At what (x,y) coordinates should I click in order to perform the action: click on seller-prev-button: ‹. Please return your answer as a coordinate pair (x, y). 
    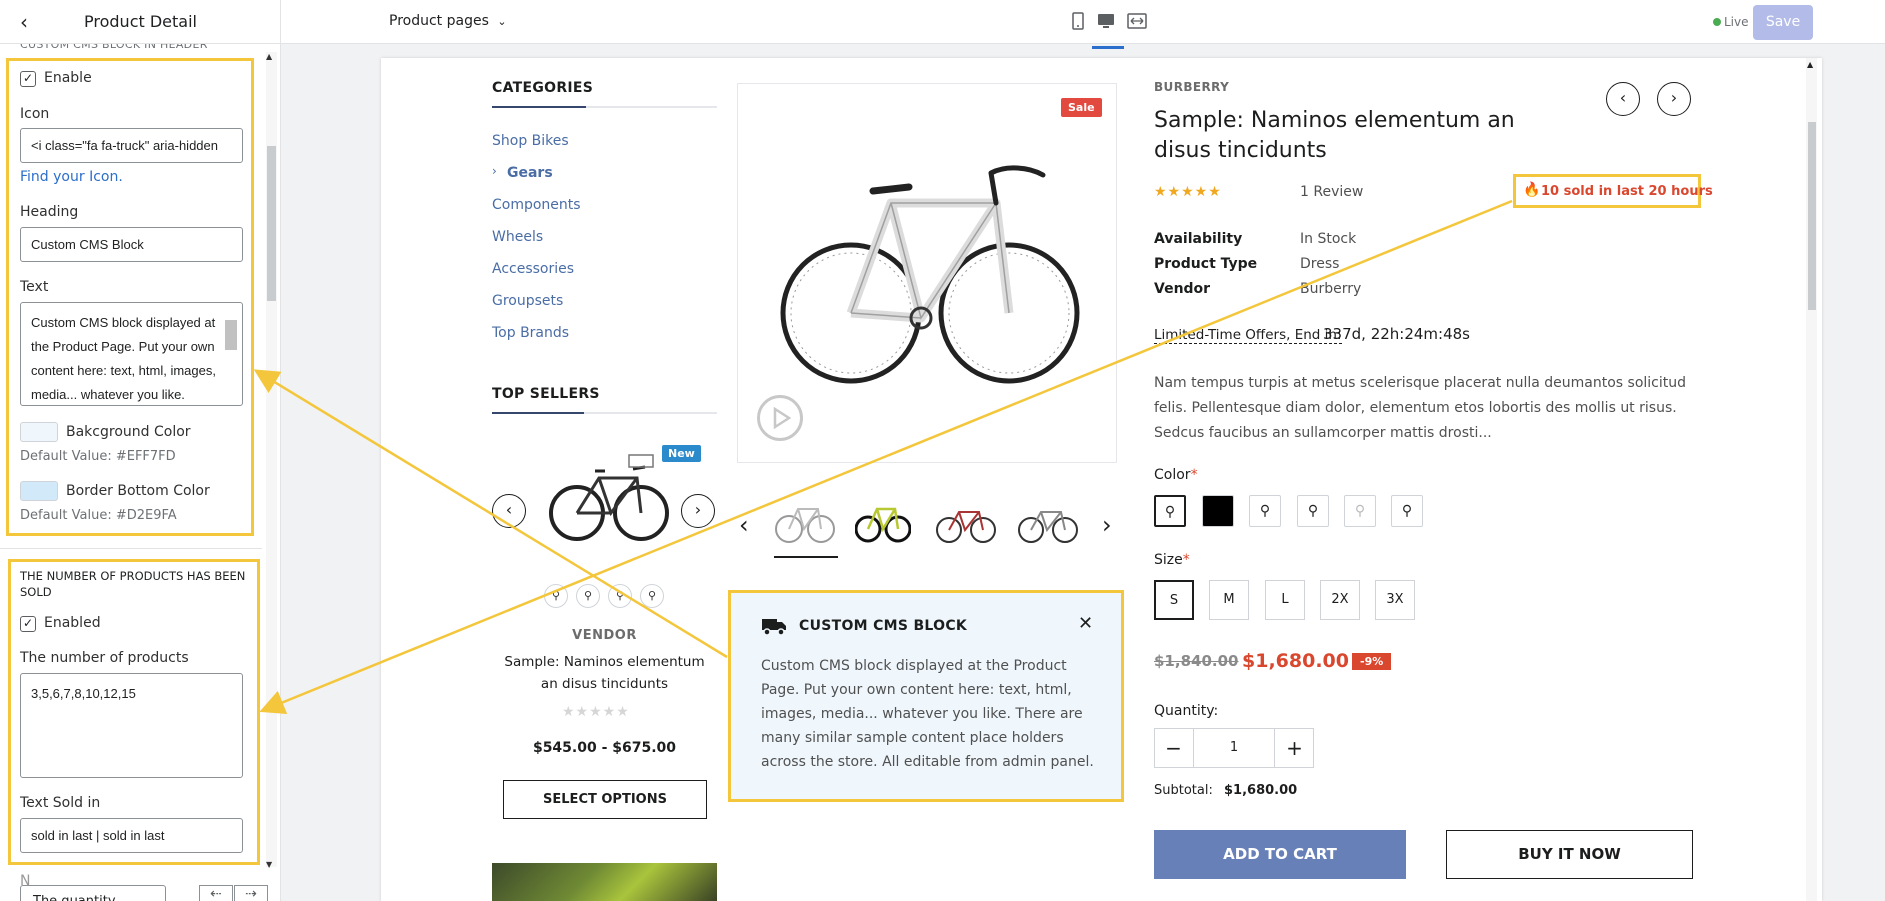
    Looking at the image, I should click on (509, 511).